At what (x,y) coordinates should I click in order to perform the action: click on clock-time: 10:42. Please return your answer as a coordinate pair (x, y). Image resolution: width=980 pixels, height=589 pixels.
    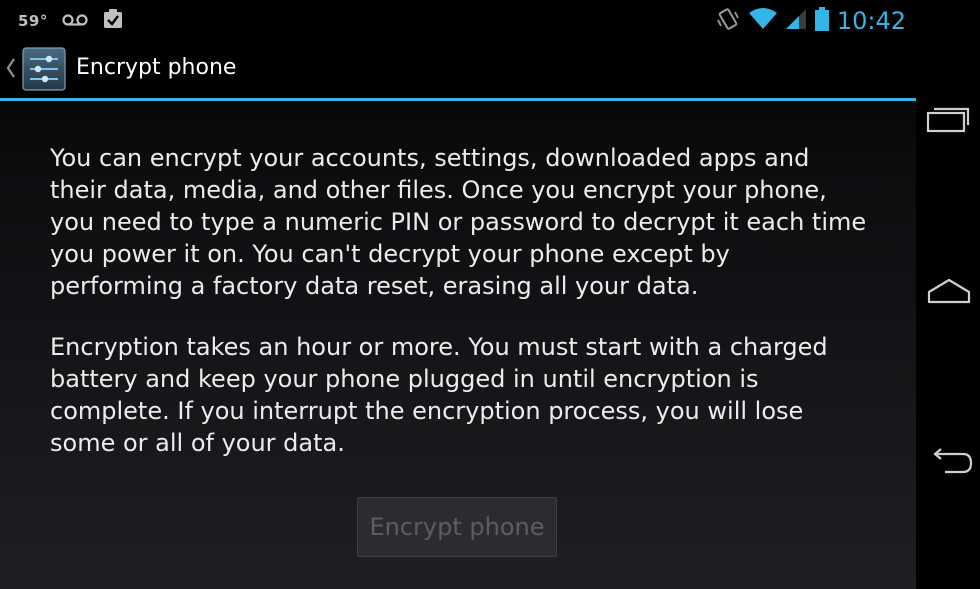
    Looking at the image, I should click on (871, 21).